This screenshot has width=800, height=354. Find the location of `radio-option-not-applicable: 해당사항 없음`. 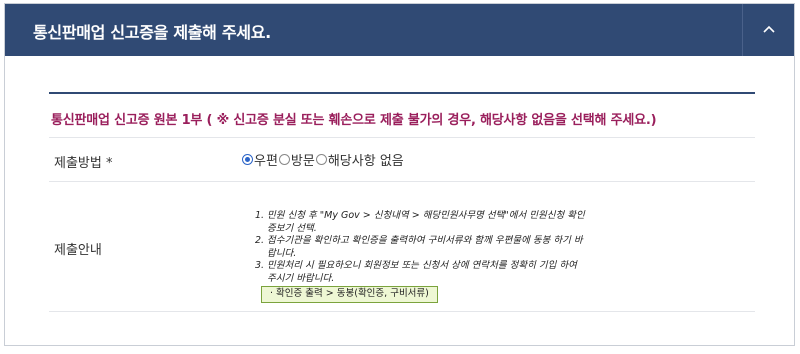

radio-option-not-applicable: 해당사항 없음 is located at coordinates (359, 159).